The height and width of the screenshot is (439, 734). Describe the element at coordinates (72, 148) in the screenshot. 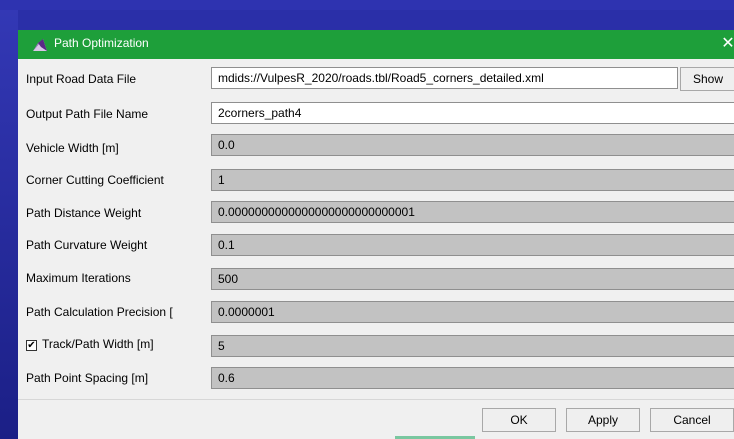

I see `vehicle-width-label: Vehicle Width [m]` at that location.